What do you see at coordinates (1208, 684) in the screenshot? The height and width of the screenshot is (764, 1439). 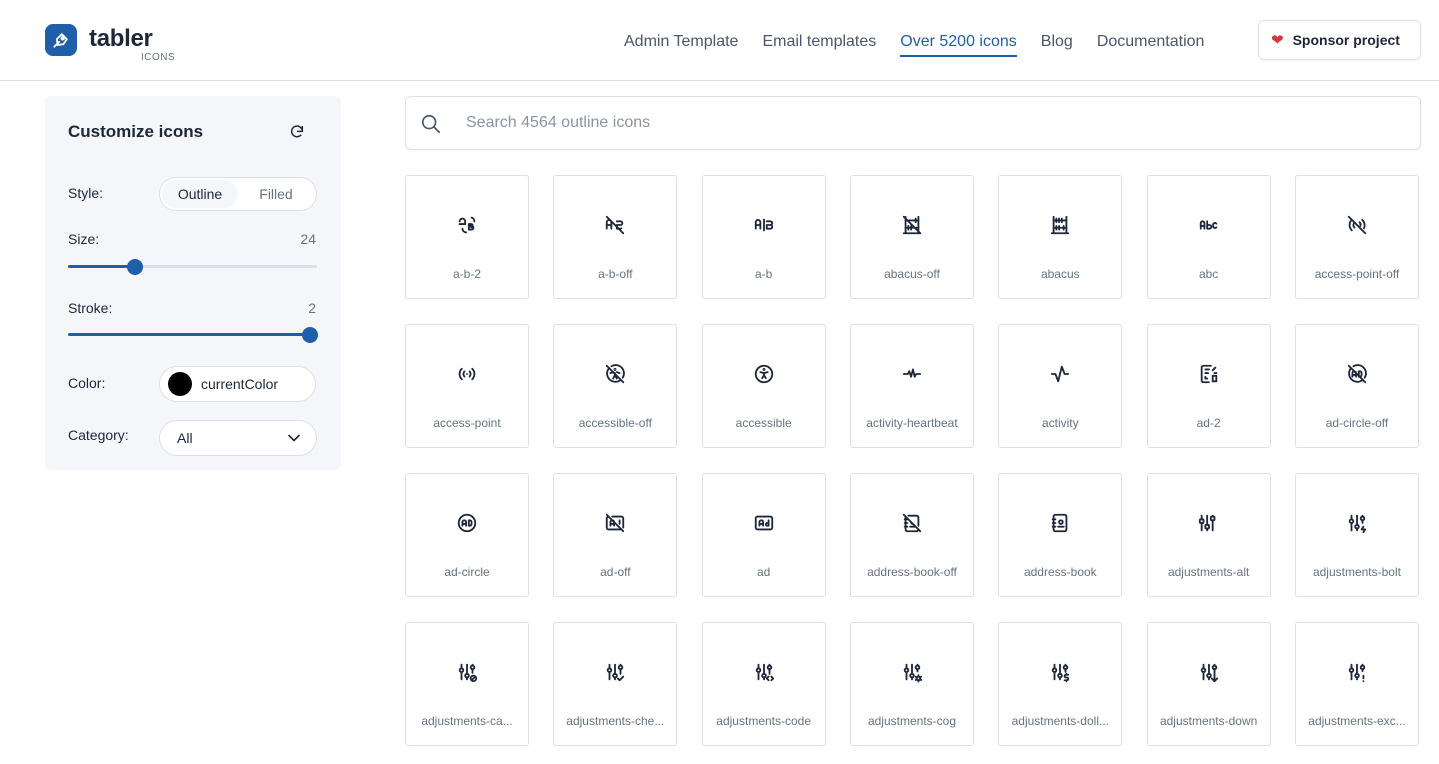 I see `icon-tile: adjustments-down` at bounding box center [1208, 684].